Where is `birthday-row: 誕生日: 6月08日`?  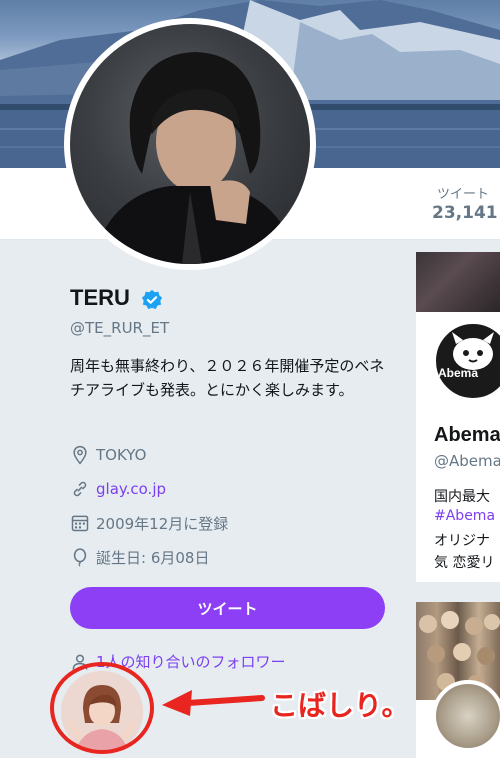
birthday-row: 誕生日: 6月08日 is located at coordinates (139, 557).